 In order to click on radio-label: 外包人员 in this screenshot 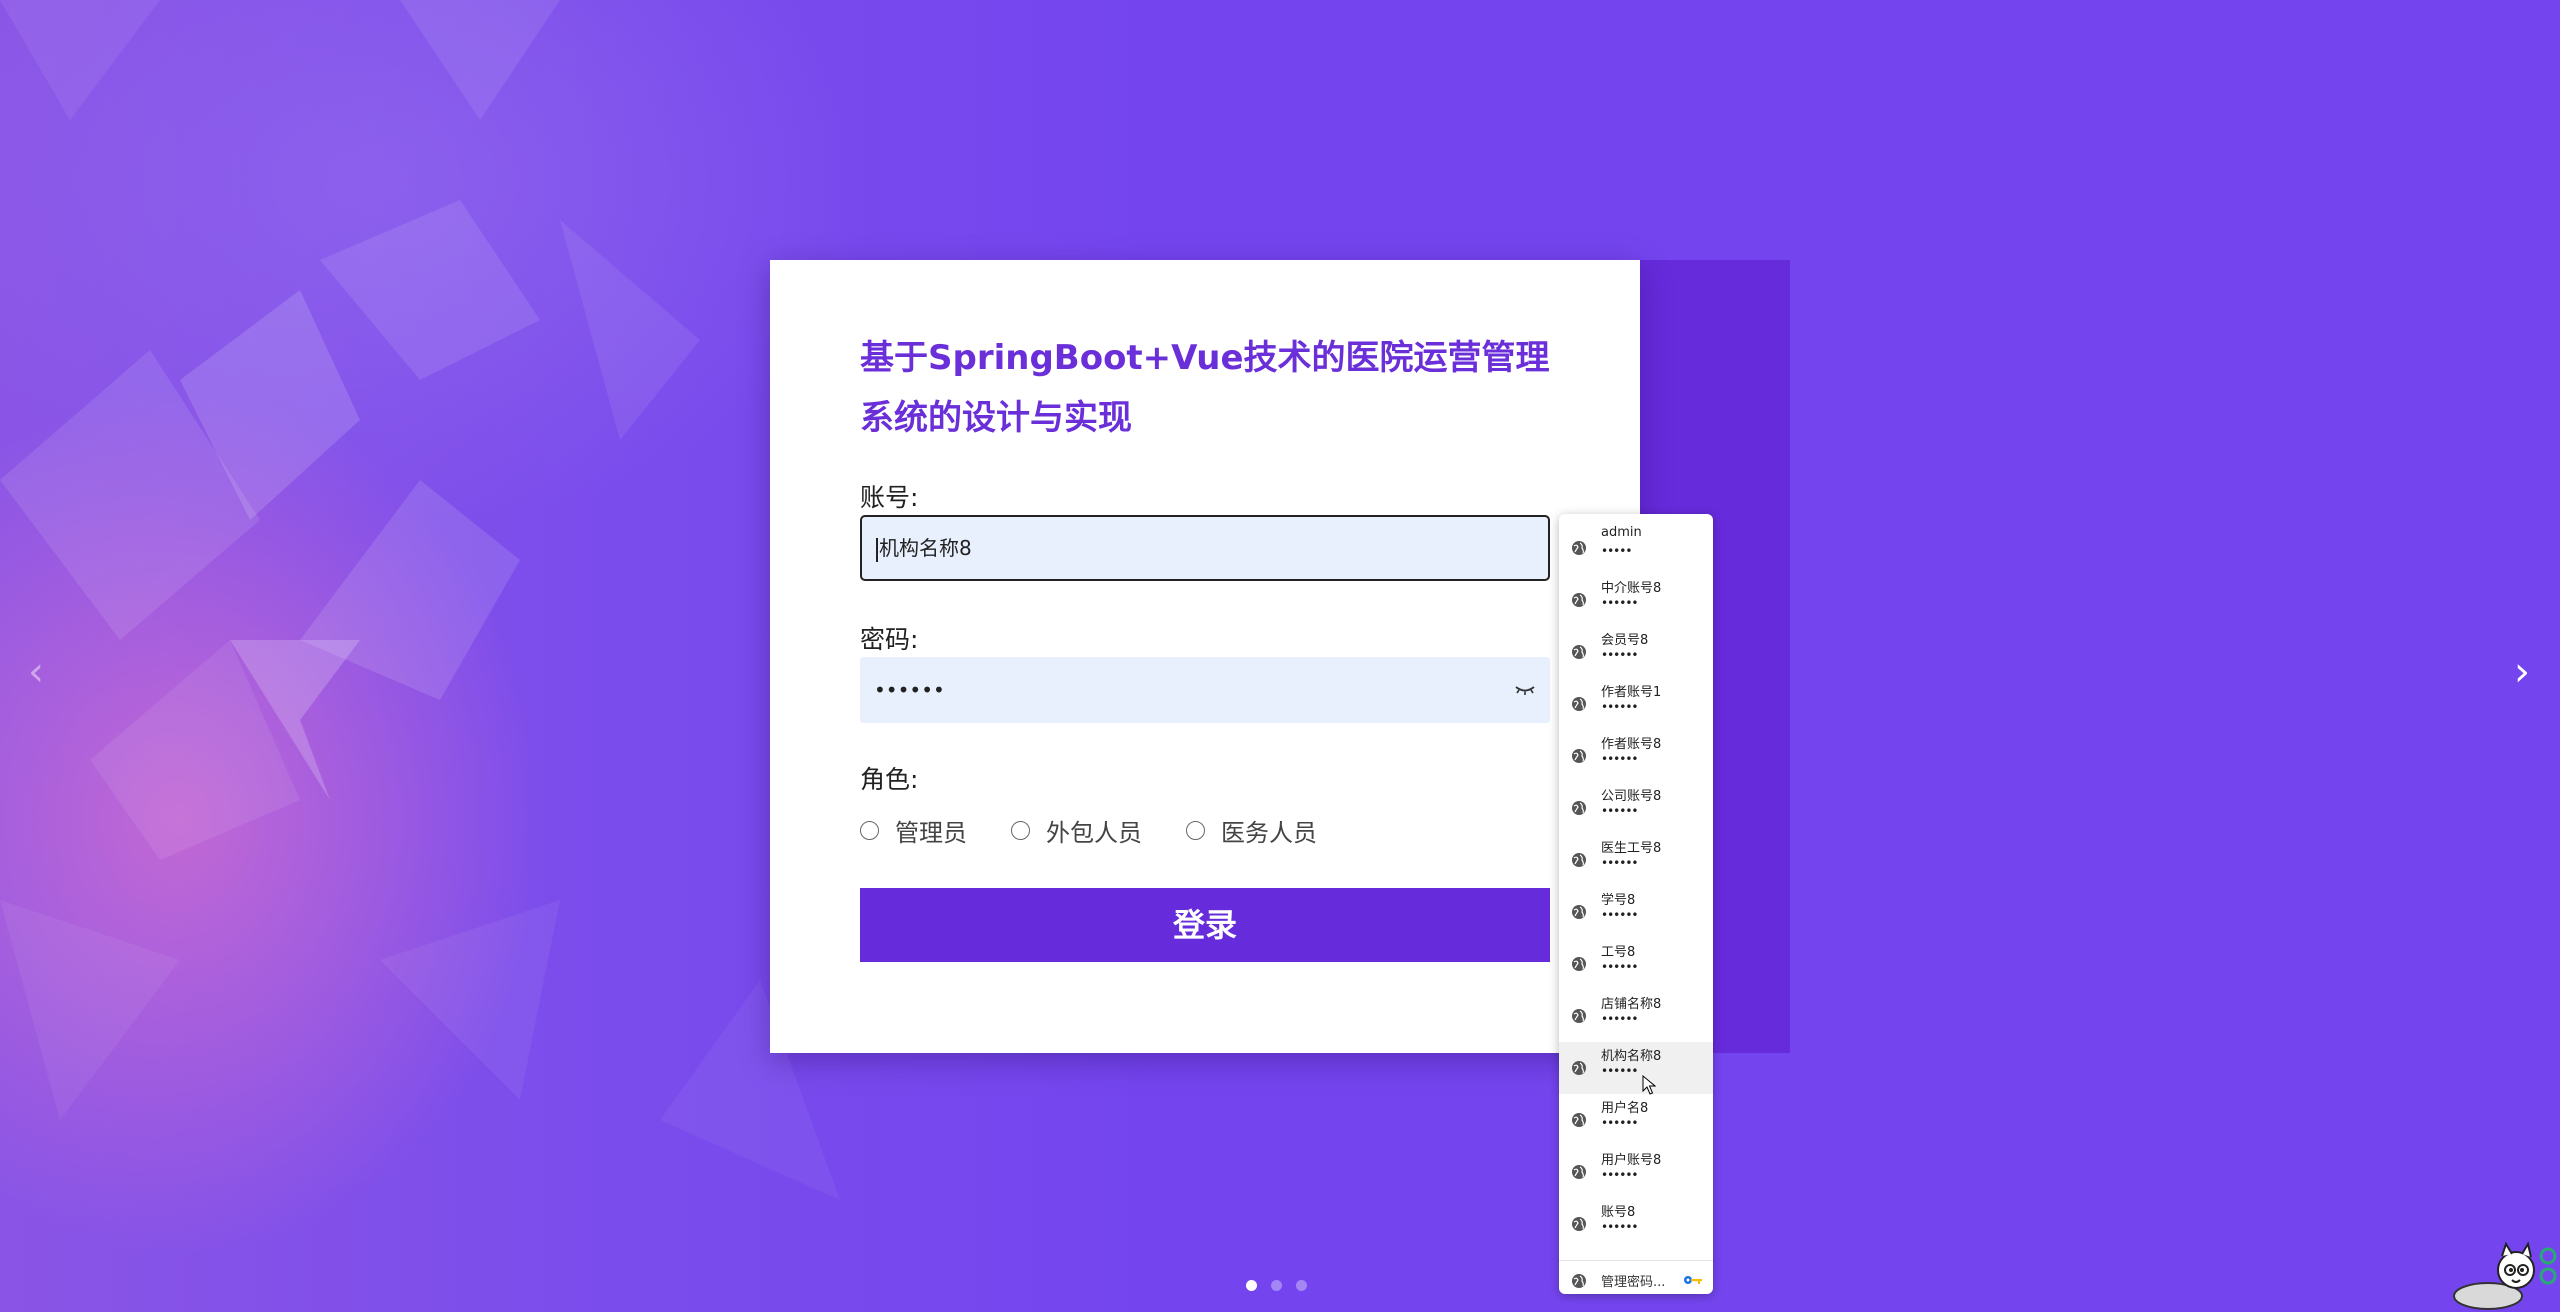, I will do `click(1094, 833)`.